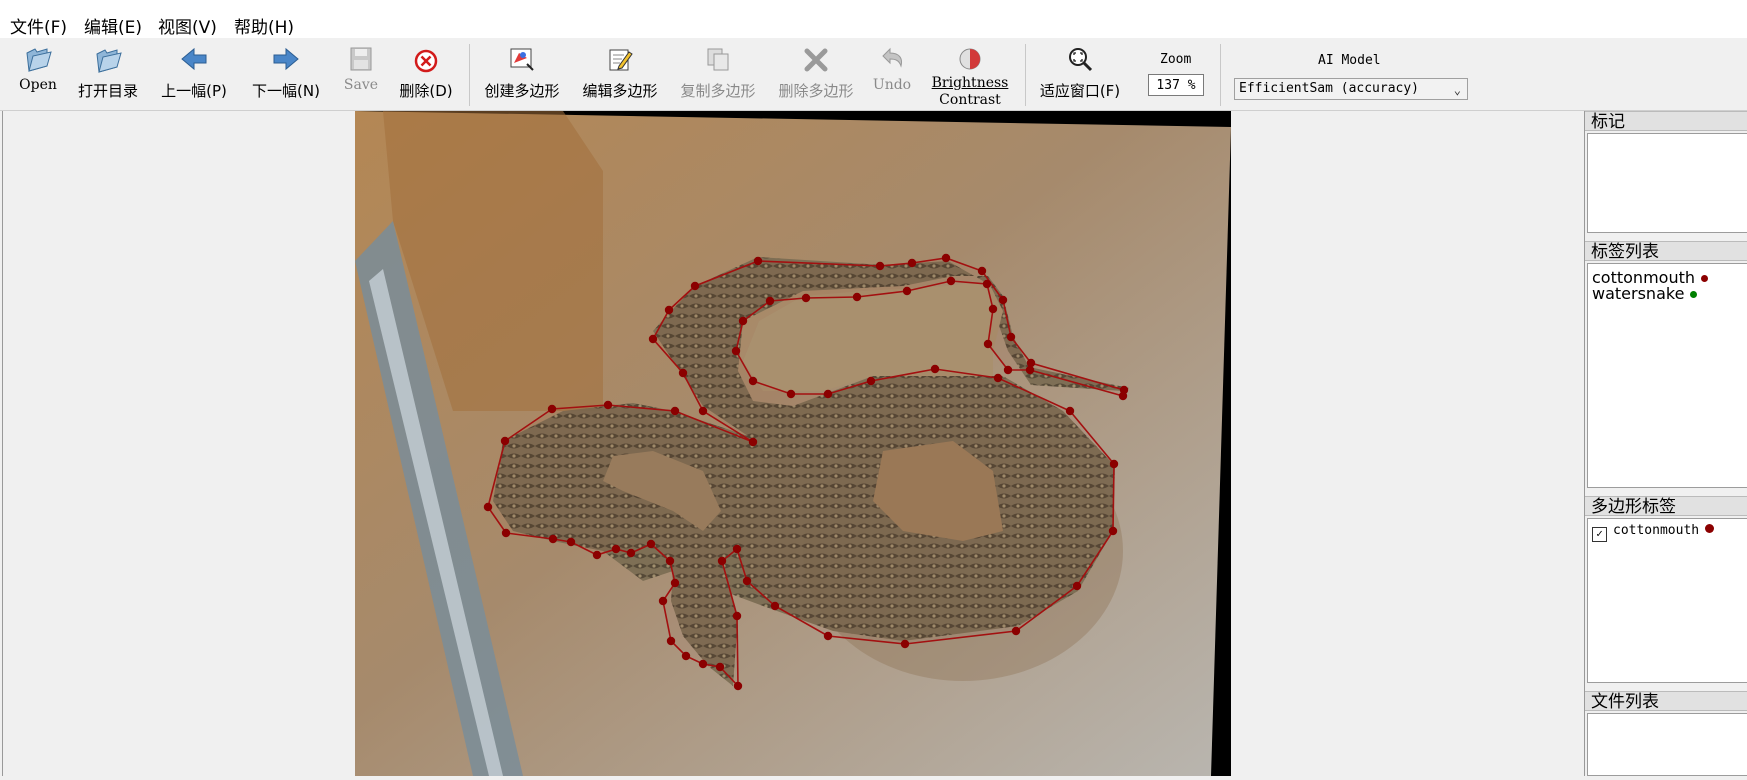 Image resolution: width=1747 pixels, height=780 pixels. I want to click on copy-polygon-button: 复制多边形, so click(718, 73).